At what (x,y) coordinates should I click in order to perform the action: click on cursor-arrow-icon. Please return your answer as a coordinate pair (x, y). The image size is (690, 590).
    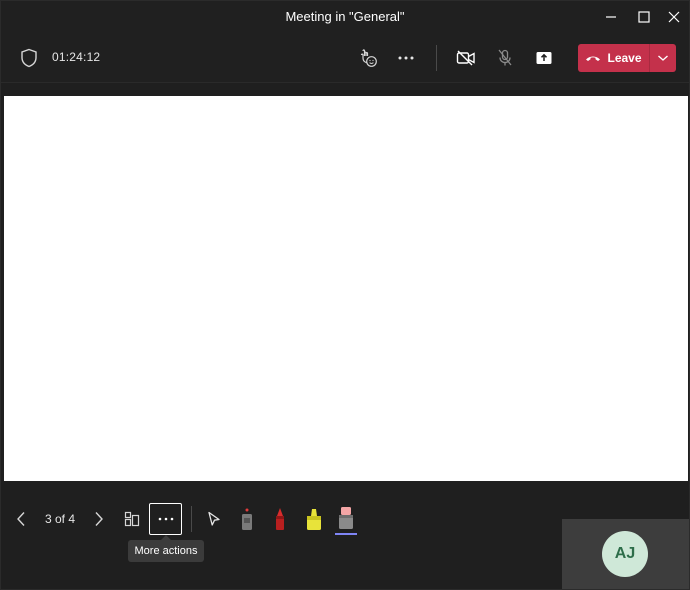
    Looking at the image, I should click on (214, 518).